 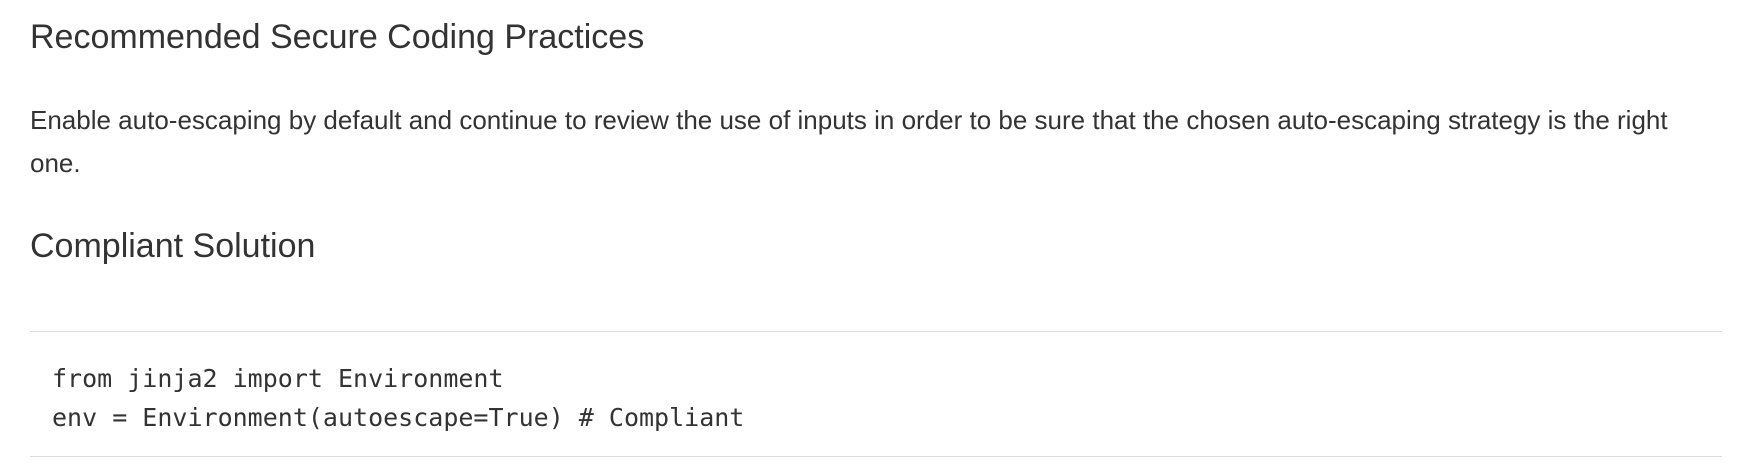 I want to click on code-line-1: from jinja2 import Environment, so click(x=278, y=378).